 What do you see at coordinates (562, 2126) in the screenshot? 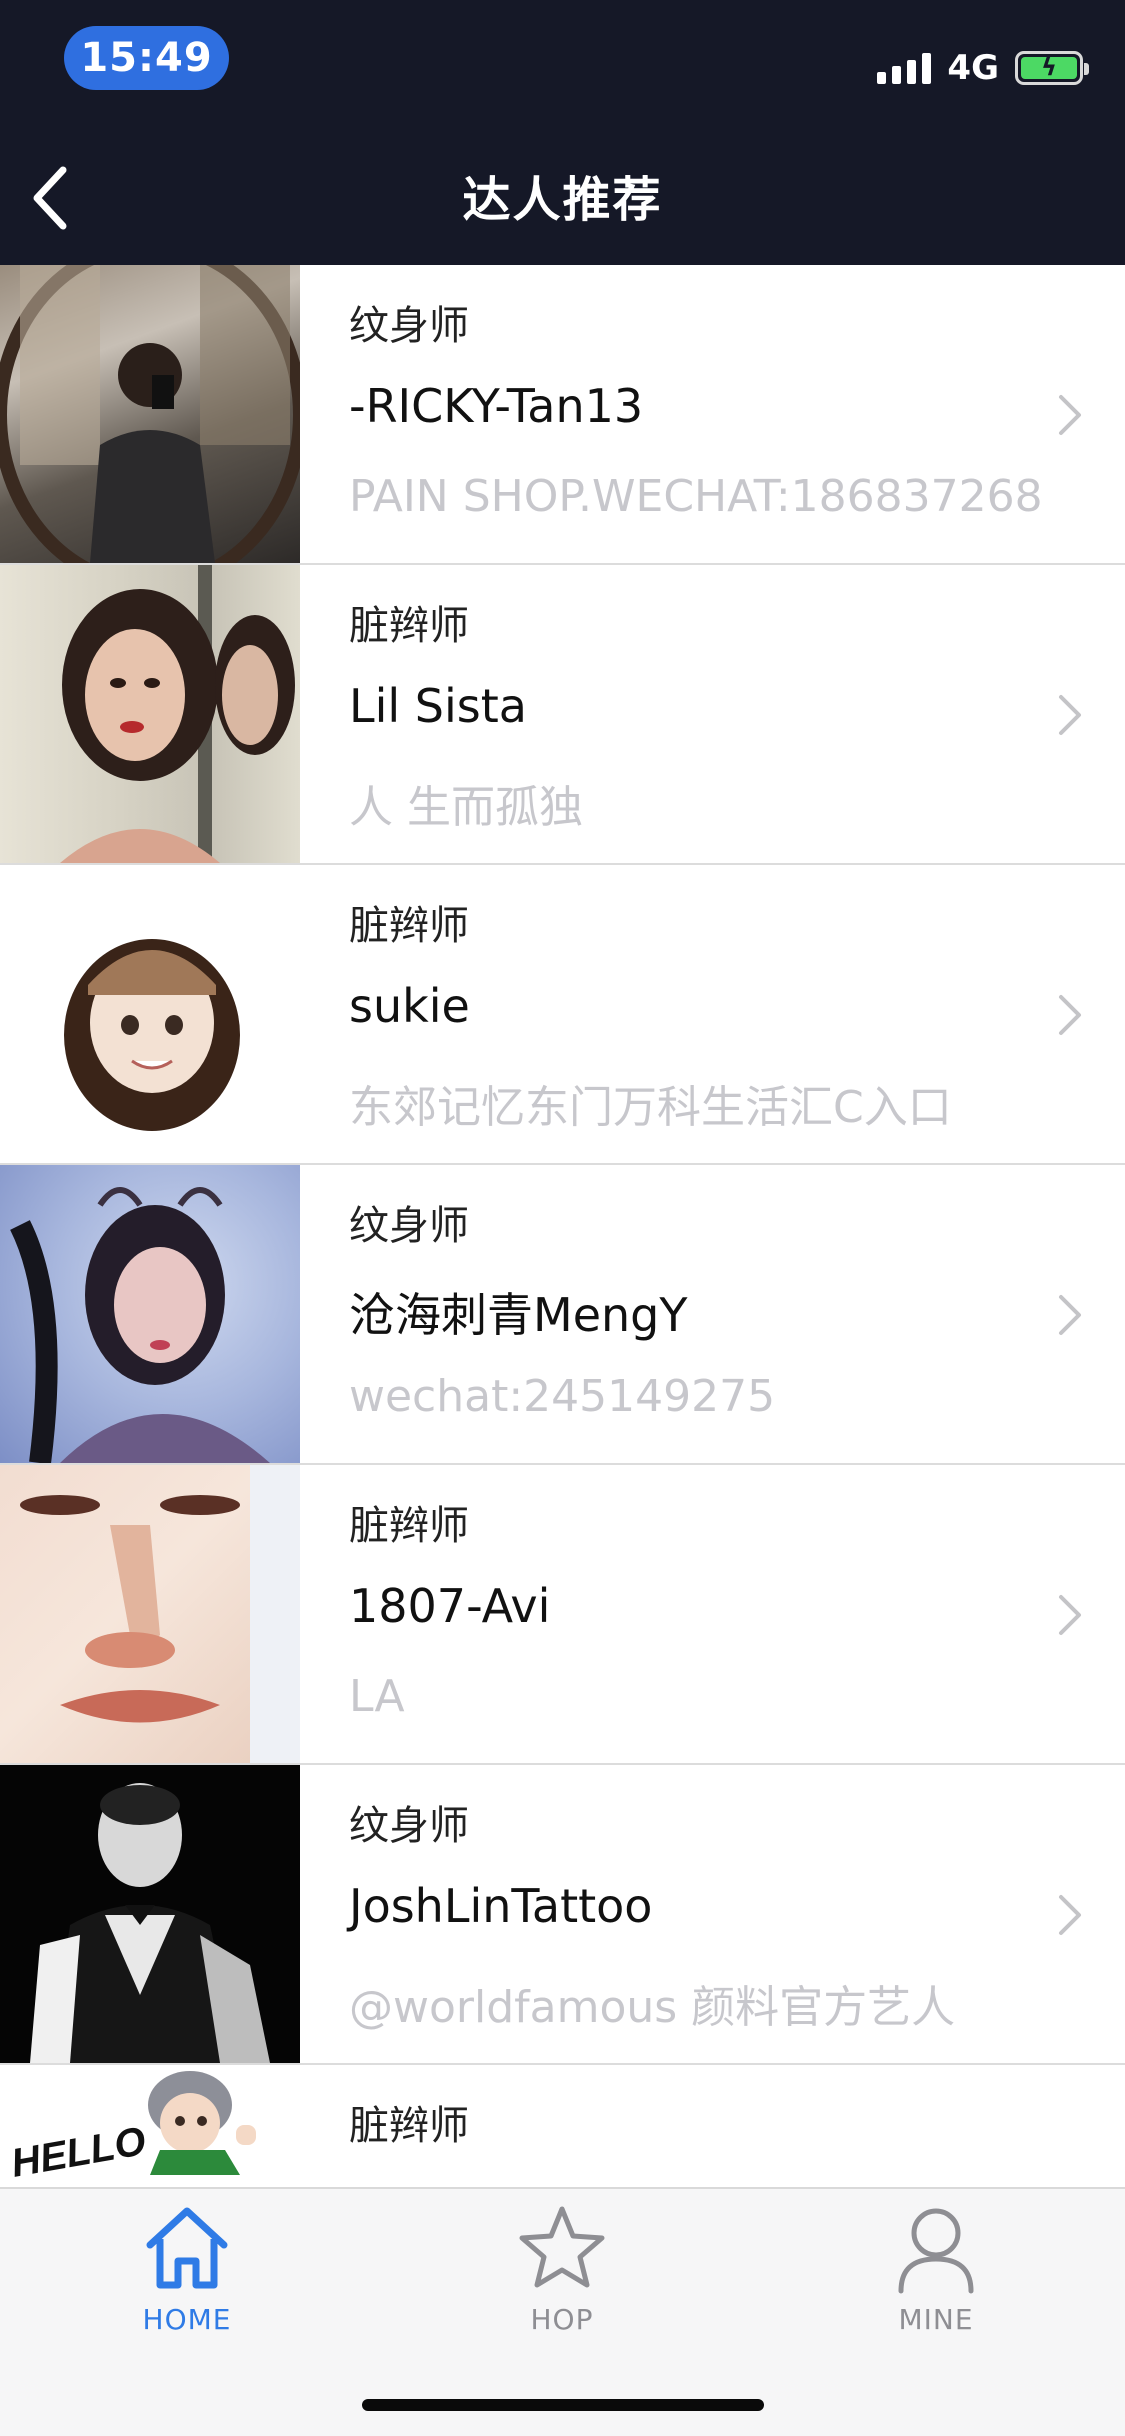
I see `list-item: HELLO 脏辫师` at bounding box center [562, 2126].